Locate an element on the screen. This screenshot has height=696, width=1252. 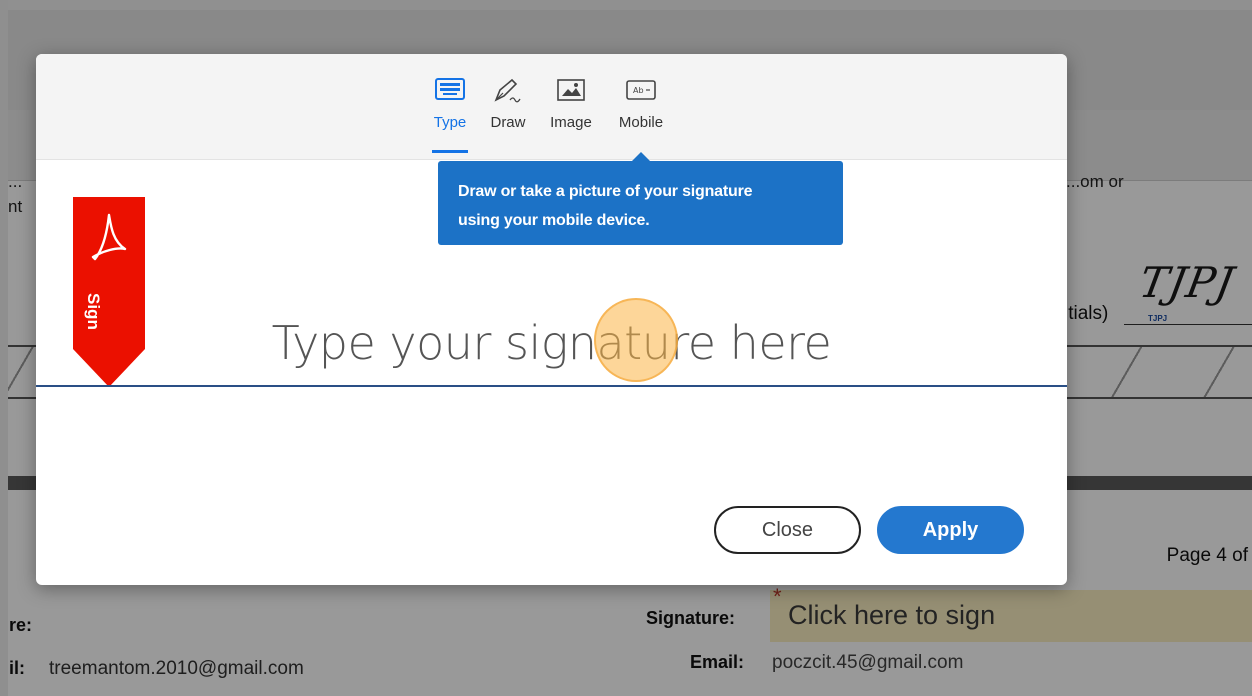
tab-draw: Draw is located at coordinates (508, 103).